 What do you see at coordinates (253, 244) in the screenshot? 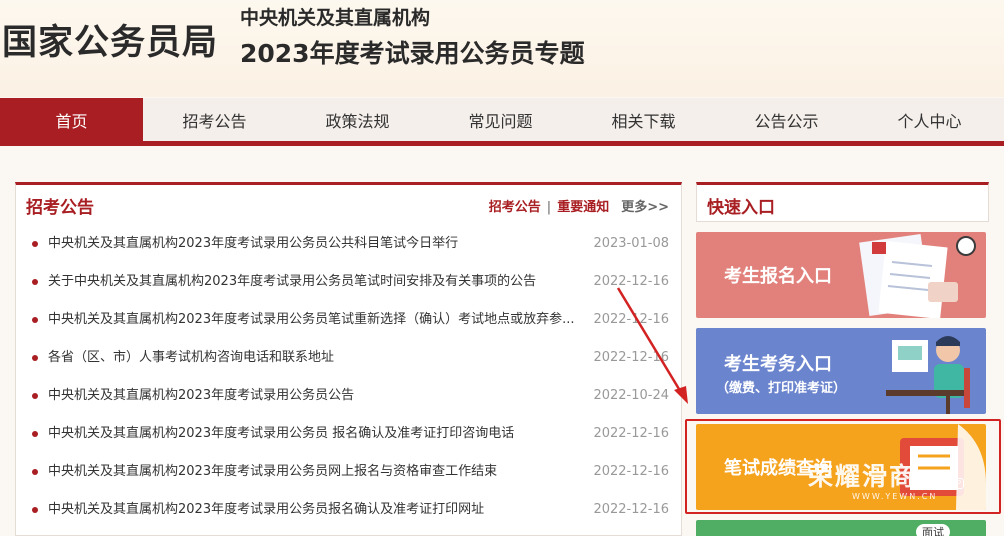
I see `news-title: 中央机关及其直属机构2023年度考试录用公务员公共科目笔试今日举行` at bounding box center [253, 244].